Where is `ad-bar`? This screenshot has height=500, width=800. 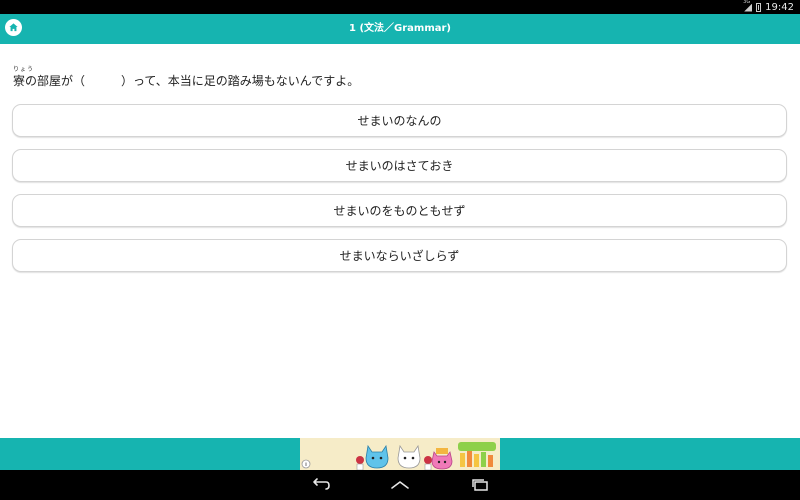
ad-bar is located at coordinates (400, 454).